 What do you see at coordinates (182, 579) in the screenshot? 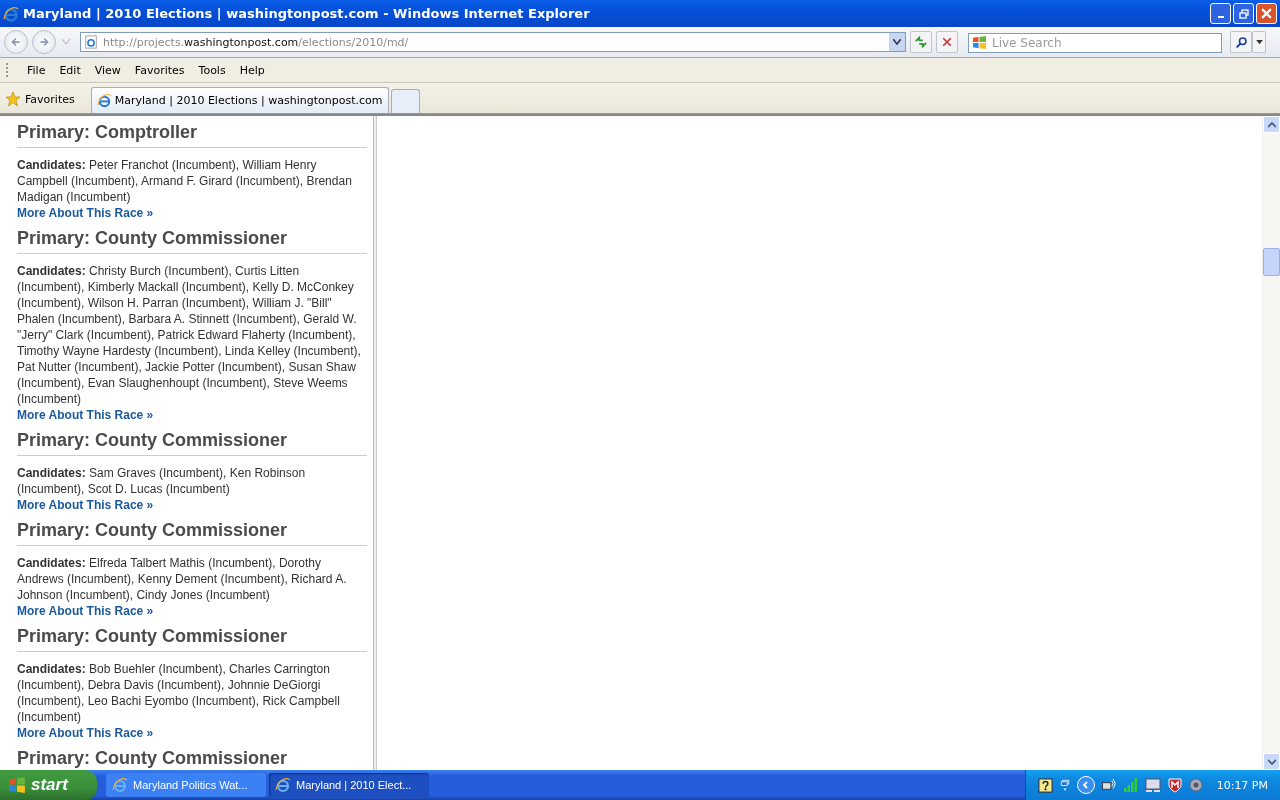
I see `candidates-text: Candidates: Elfreda Talbert Mathis (Incumbent), Dorothy Andrews (Incumbent), Kenny Dement (Incumbent), Richard A. Johnson (Incumbent), Cindy Jones (Incumbent)` at bounding box center [182, 579].